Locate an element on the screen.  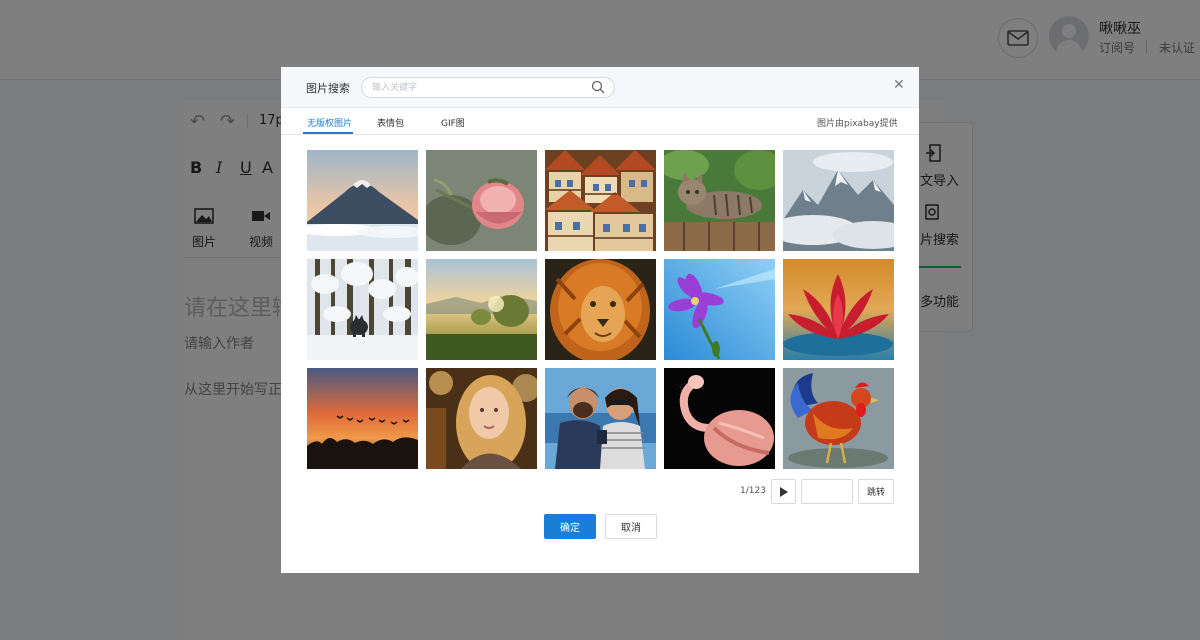
image-flamingo is located at coordinates (719, 418).